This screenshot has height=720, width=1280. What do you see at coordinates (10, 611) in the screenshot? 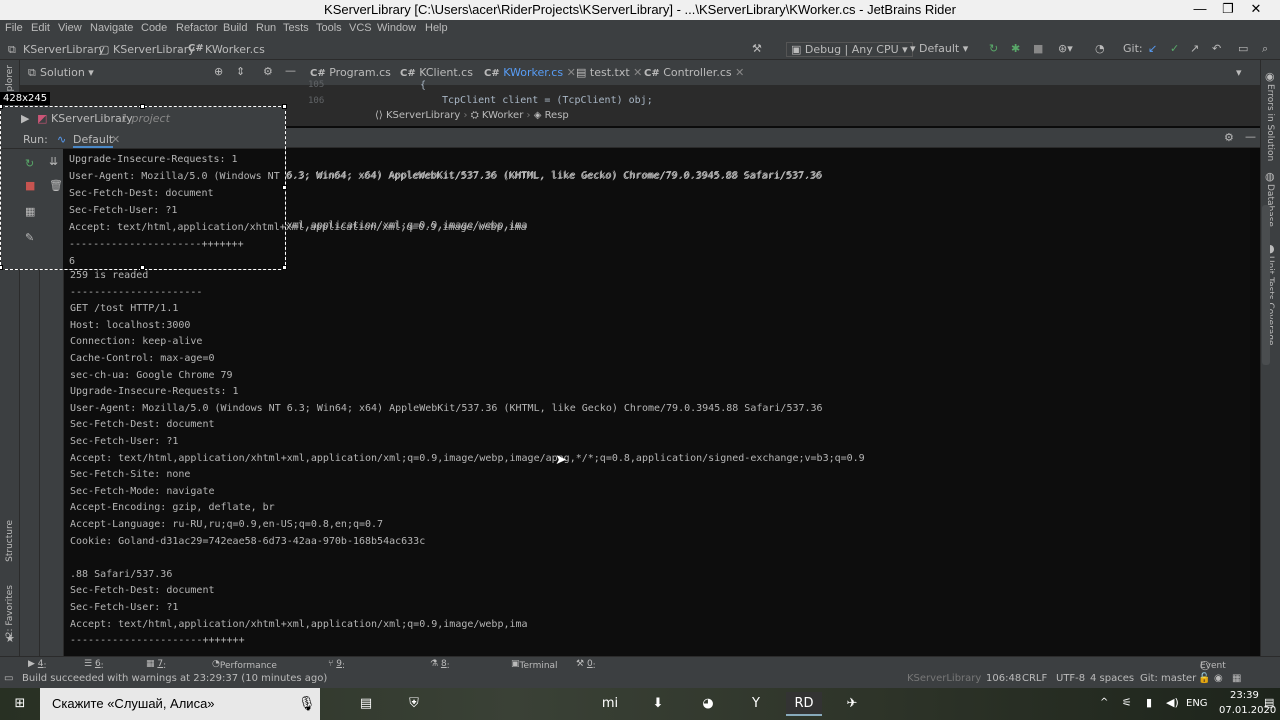
I see `favorites-tab: 2: Favorites` at bounding box center [10, 611].